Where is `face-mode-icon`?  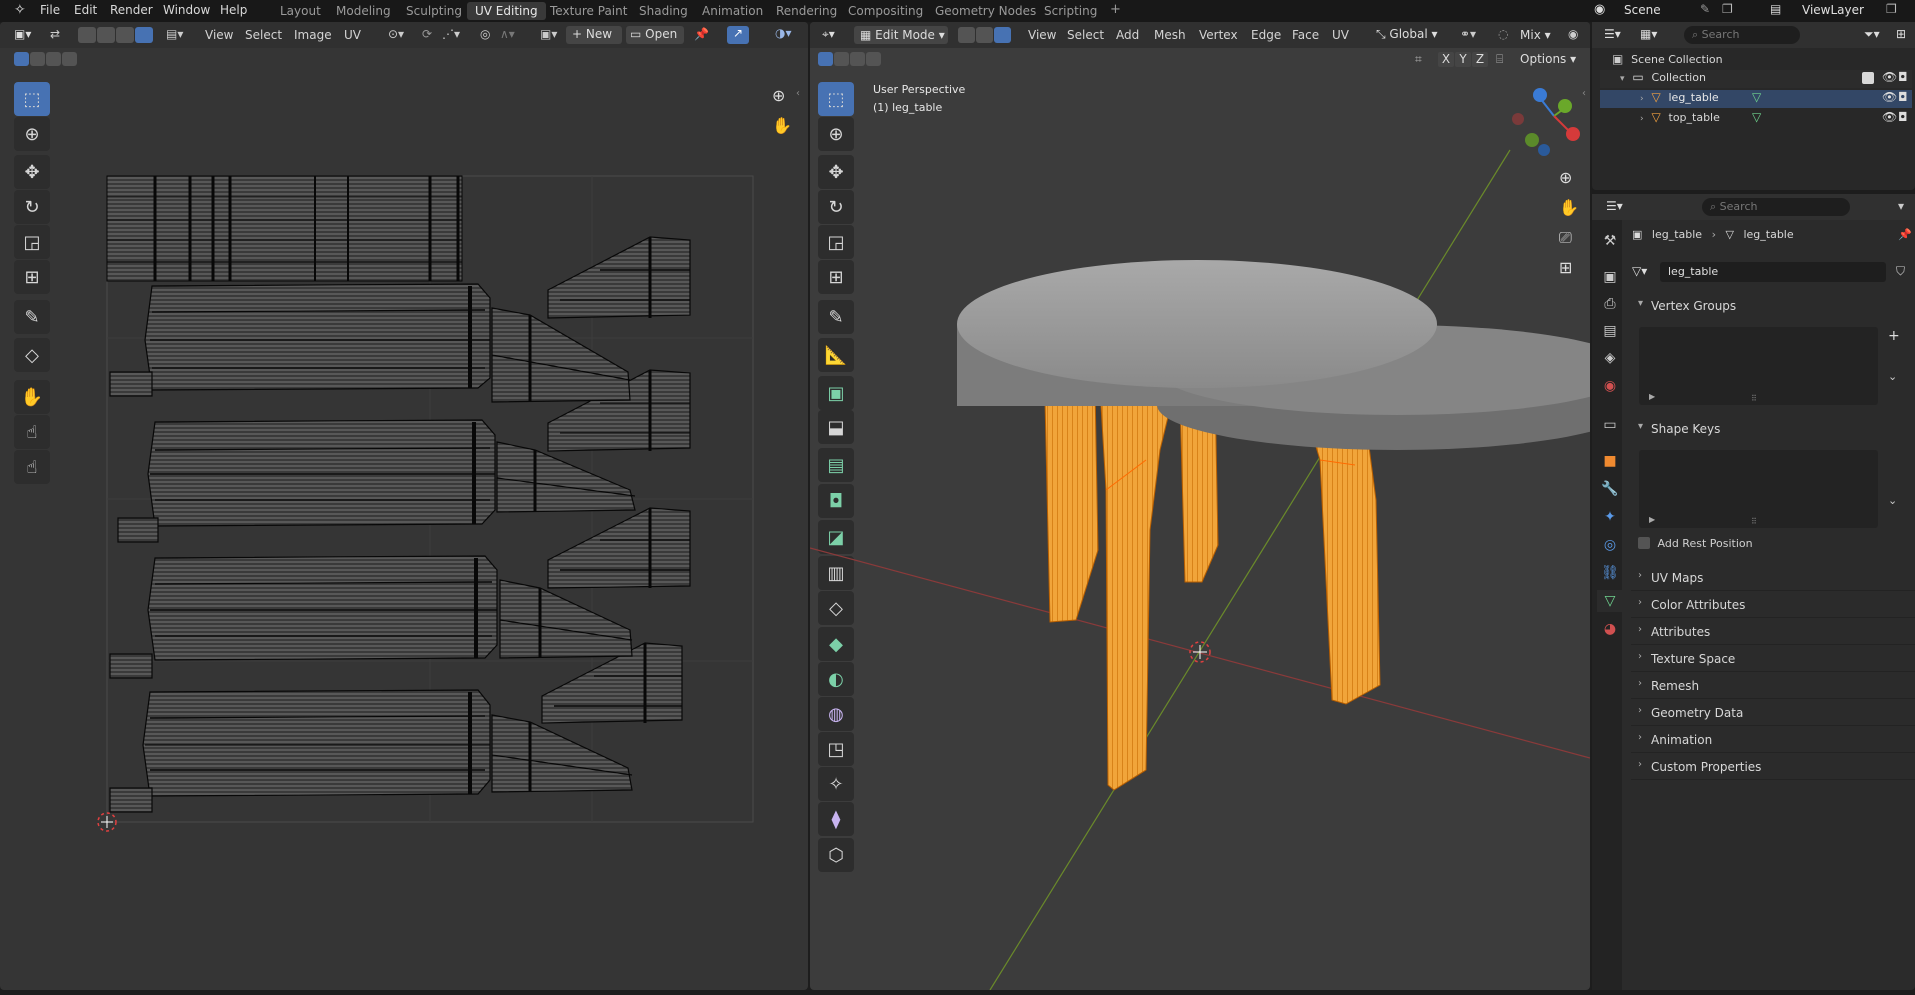
face-mode-icon is located at coordinates (1002, 35).